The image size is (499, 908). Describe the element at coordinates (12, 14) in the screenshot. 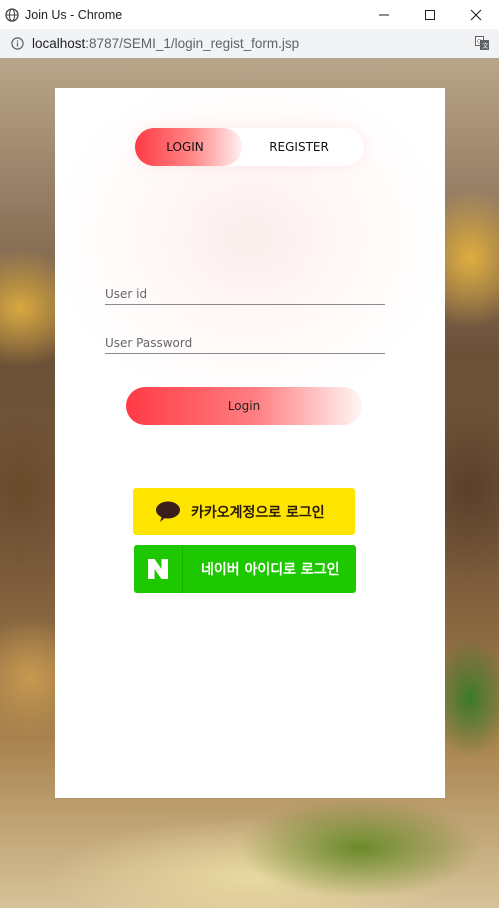

I see `globe-icon` at that location.